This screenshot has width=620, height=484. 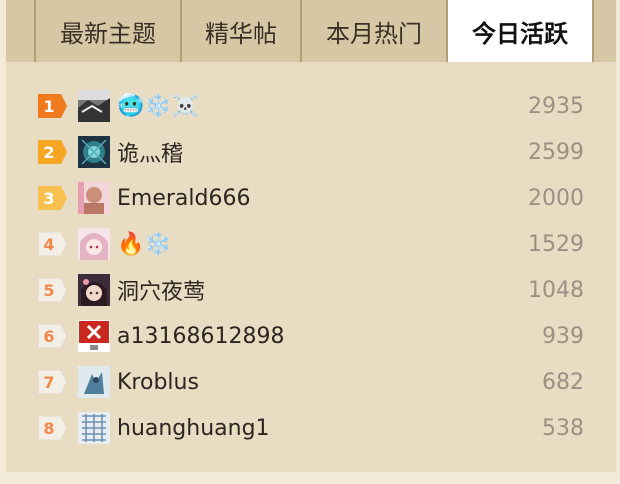 What do you see at coordinates (556, 198) in the screenshot?
I see `activity-score: 2000` at bounding box center [556, 198].